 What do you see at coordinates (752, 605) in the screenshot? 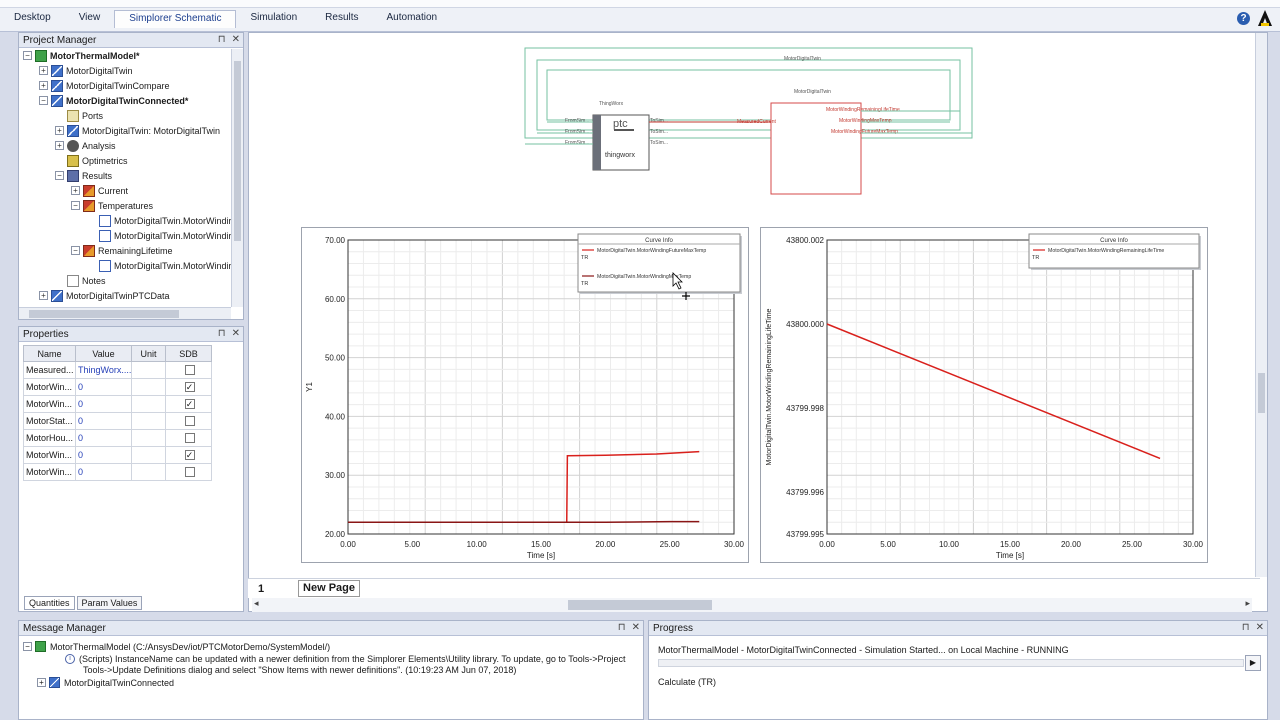
I see `canvas-hscrollbar: ◂ ▸` at bounding box center [752, 605].